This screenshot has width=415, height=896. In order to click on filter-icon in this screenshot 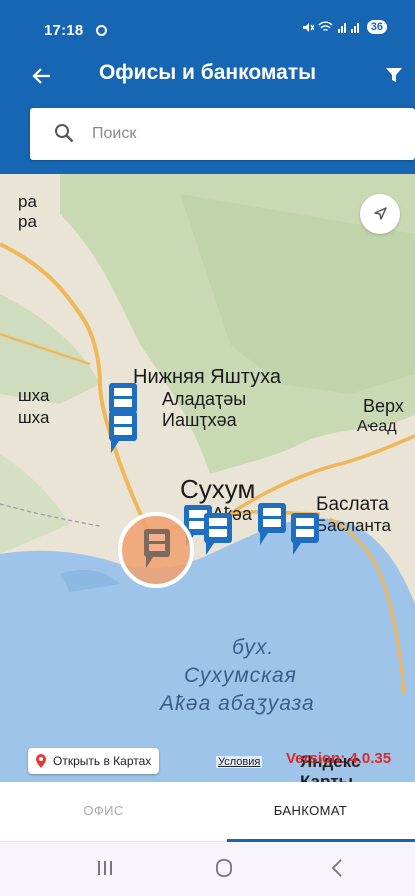, I will do `click(394, 75)`.